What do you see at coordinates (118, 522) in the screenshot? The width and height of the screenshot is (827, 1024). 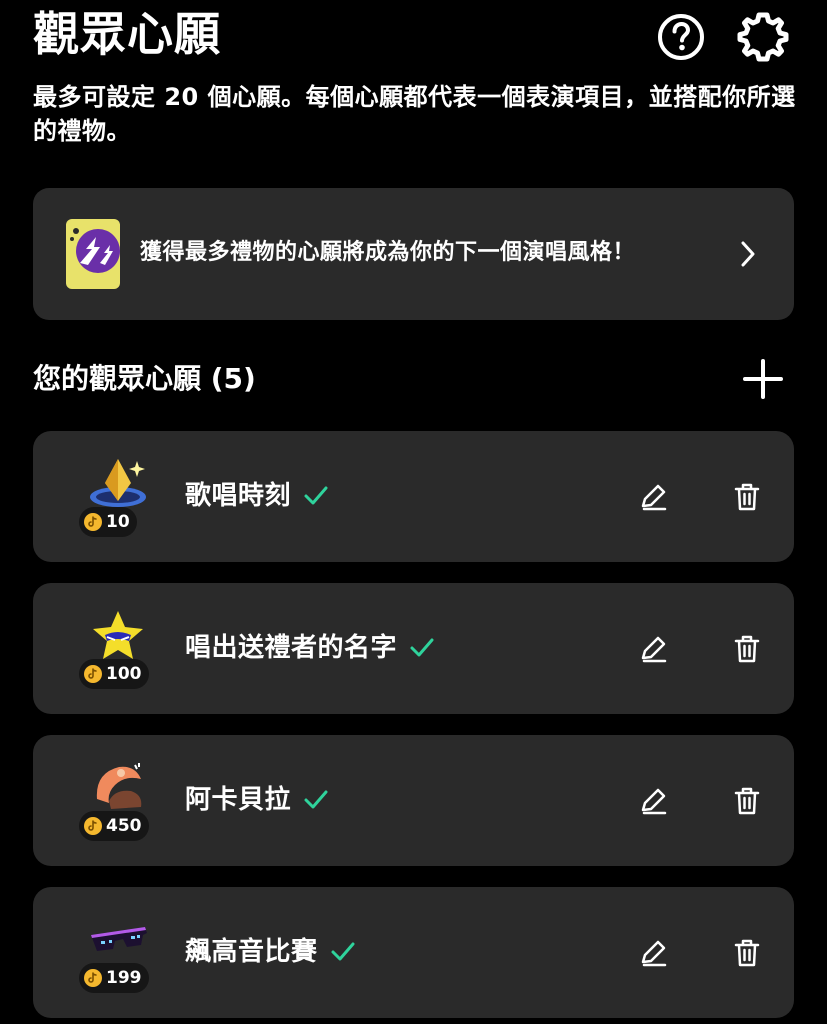 I see `coin-amount: 10` at bounding box center [118, 522].